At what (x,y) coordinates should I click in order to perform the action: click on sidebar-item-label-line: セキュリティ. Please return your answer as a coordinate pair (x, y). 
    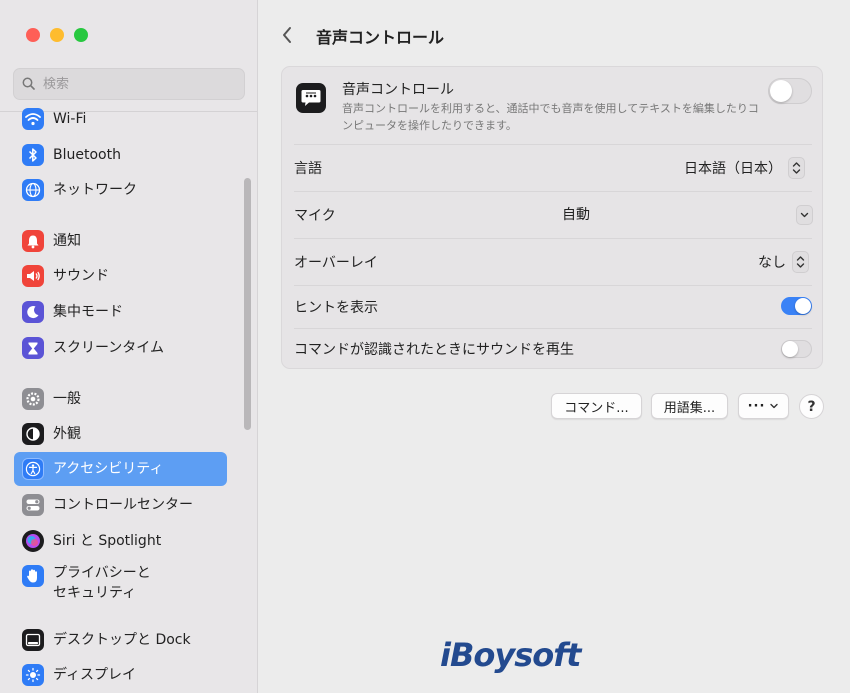
    Looking at the image, I should click on (95, 593).